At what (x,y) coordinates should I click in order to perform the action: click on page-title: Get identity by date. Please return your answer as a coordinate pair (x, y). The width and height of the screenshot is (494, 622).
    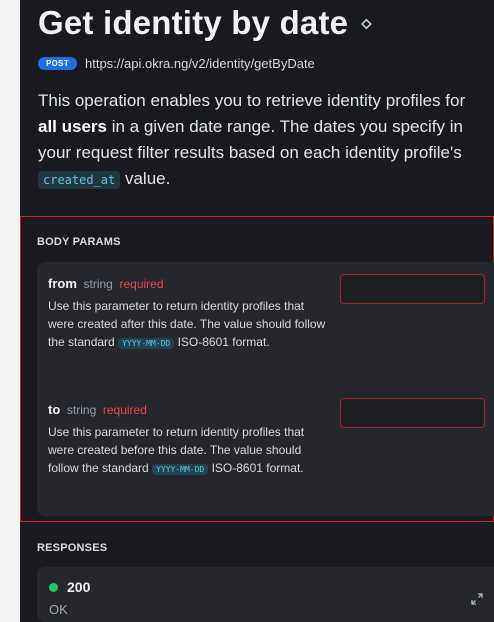
    Looking at the image, I should click on (193, 22).